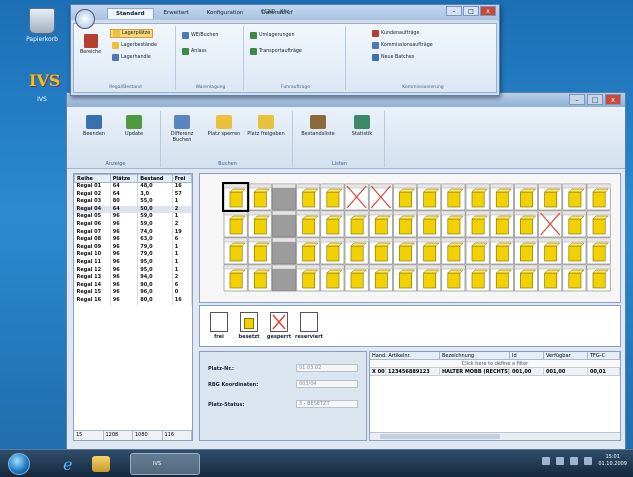 This screenshot has width=633, height=477. I want to click on table-row: Regal 02 64 3,0 57, so click(133, 194).